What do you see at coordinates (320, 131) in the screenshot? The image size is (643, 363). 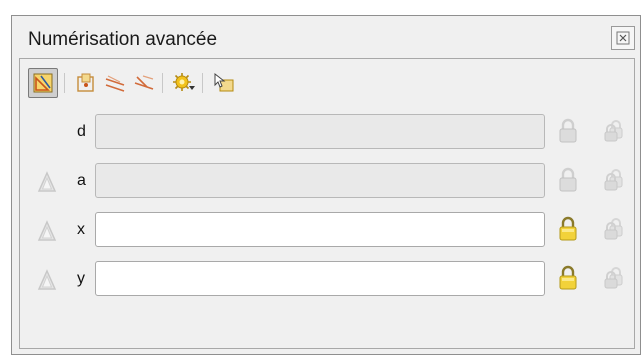 I see `distance-input` at bounding box center [320, 131].